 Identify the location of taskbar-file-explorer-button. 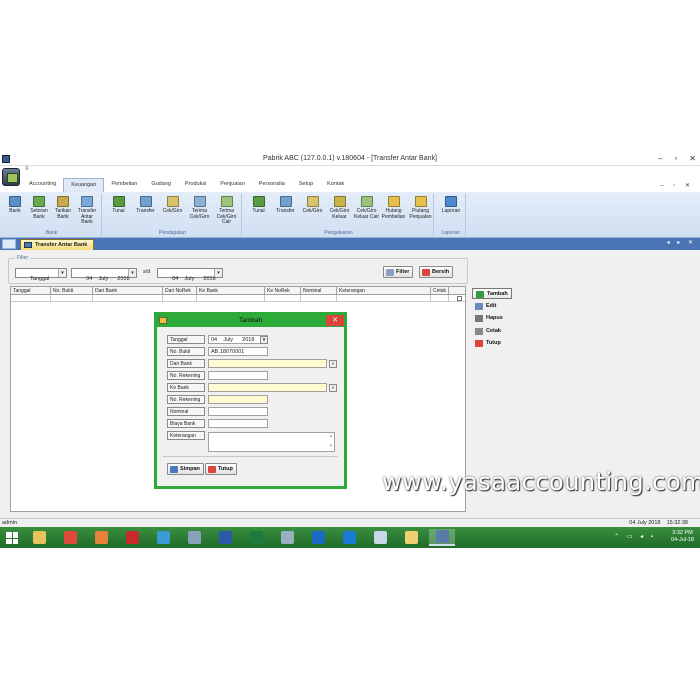
(39, 537).